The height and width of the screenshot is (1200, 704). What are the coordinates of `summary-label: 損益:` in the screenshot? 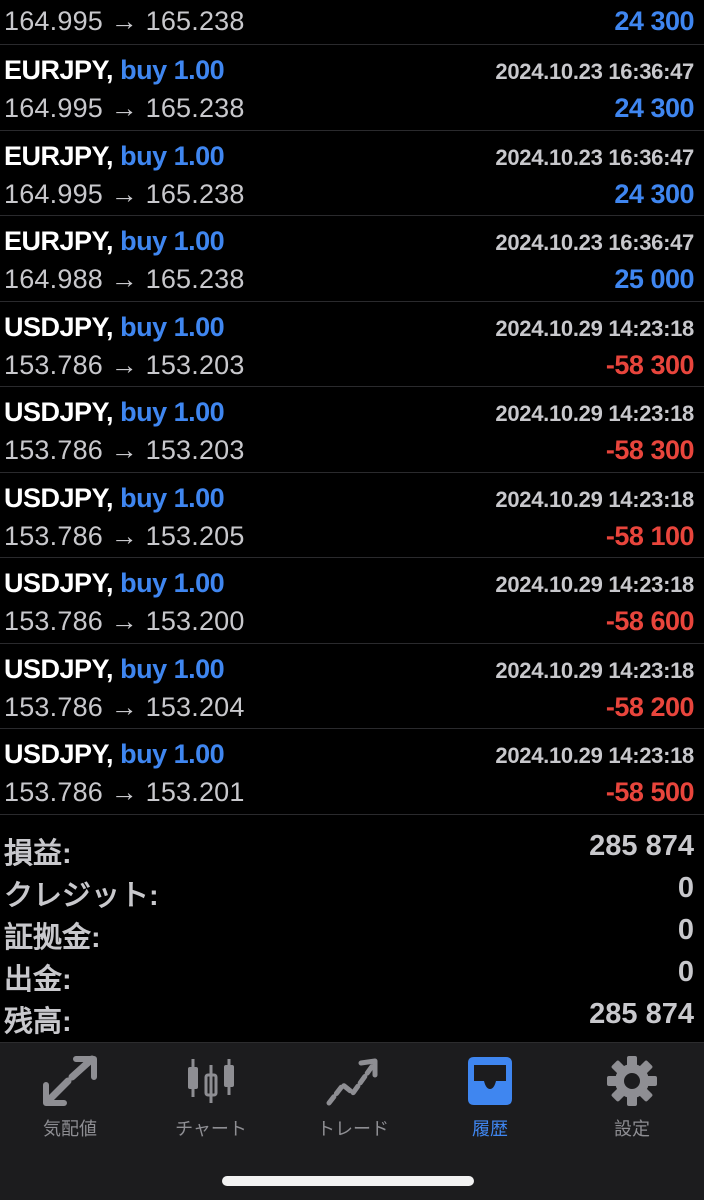 It's located at (38, 854).